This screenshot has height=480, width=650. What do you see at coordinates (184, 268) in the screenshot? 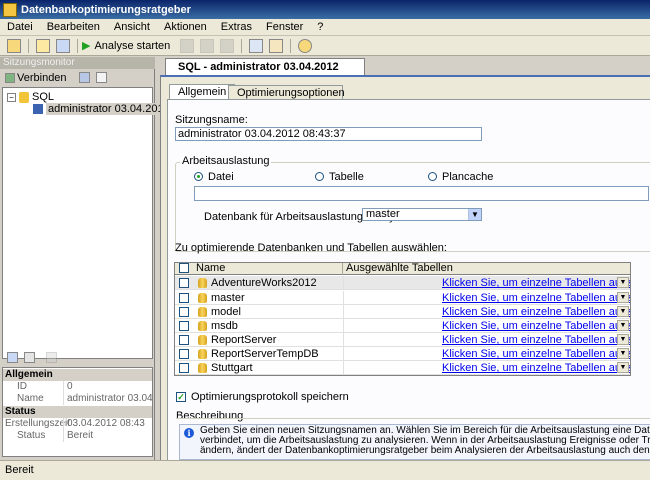
I see `select-all-checkbox` at bounding box center [184, 268].